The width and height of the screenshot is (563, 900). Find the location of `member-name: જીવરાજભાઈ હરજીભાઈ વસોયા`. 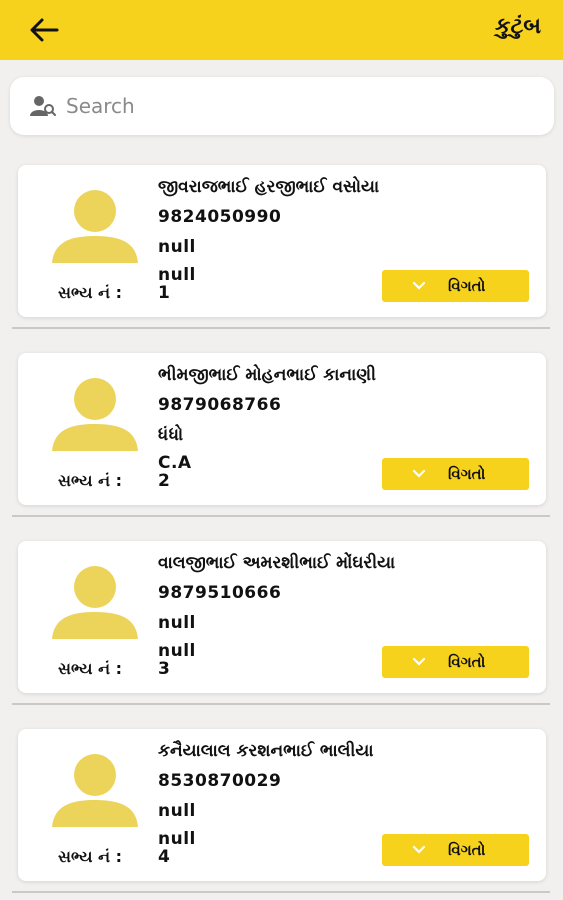

member-name: જીવરાજભાઈ હરજીભાઈ વસોયા is located at coordinates (269, 187).